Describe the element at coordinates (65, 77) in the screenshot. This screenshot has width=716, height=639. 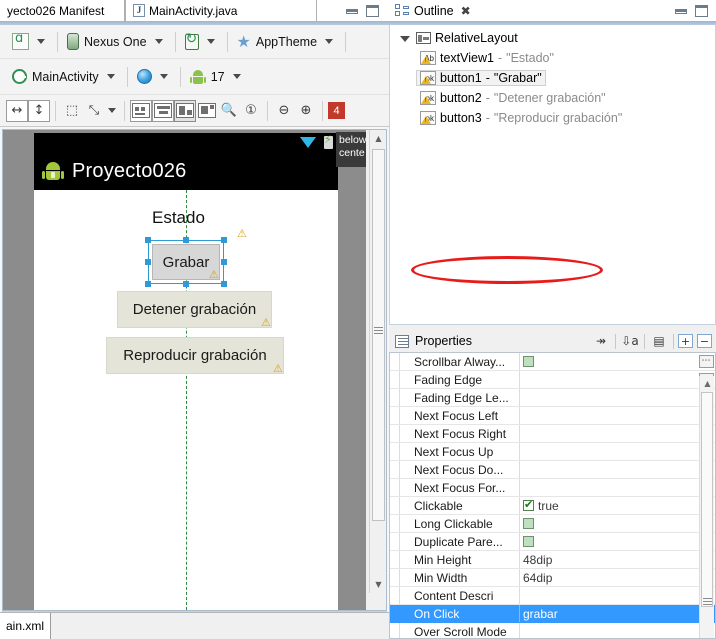
I see `activity-dropdown: MainActivity` at that location.